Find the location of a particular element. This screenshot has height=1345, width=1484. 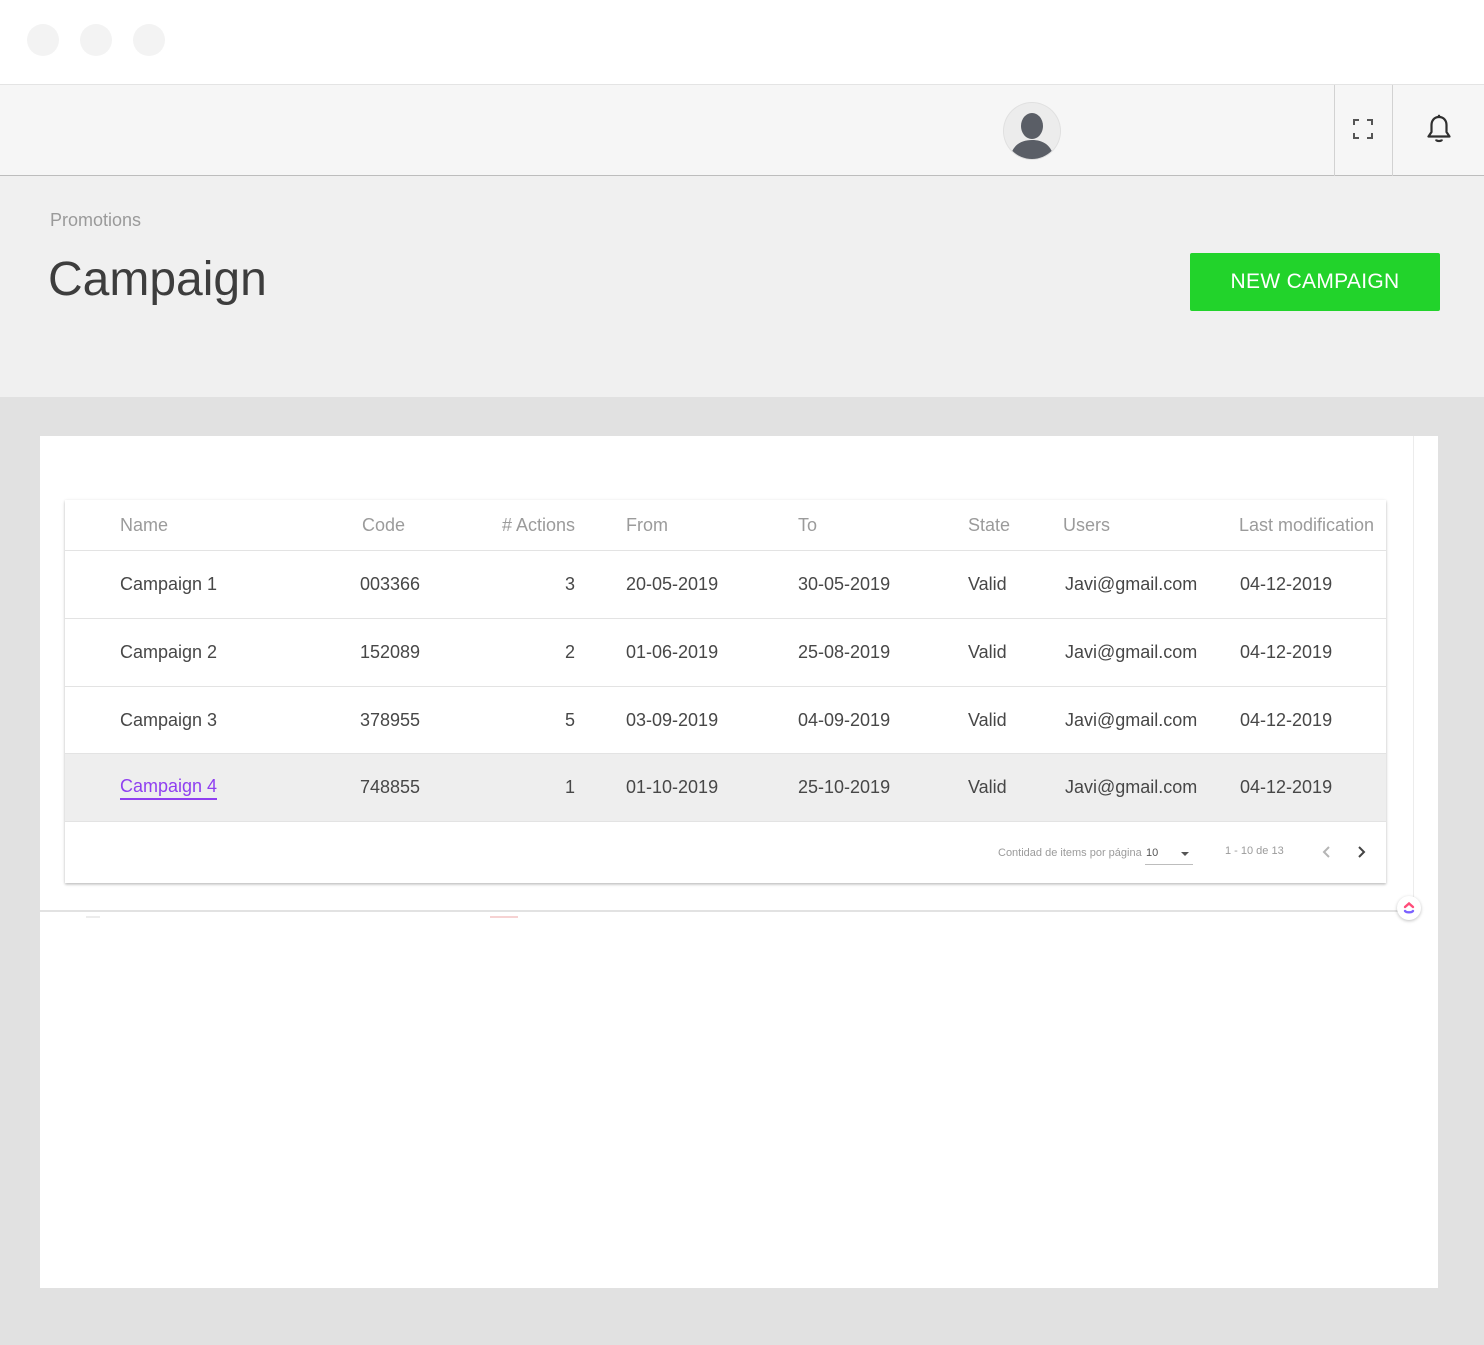

cell-to: 25-10-2019 is located at coordinates (844, 787).